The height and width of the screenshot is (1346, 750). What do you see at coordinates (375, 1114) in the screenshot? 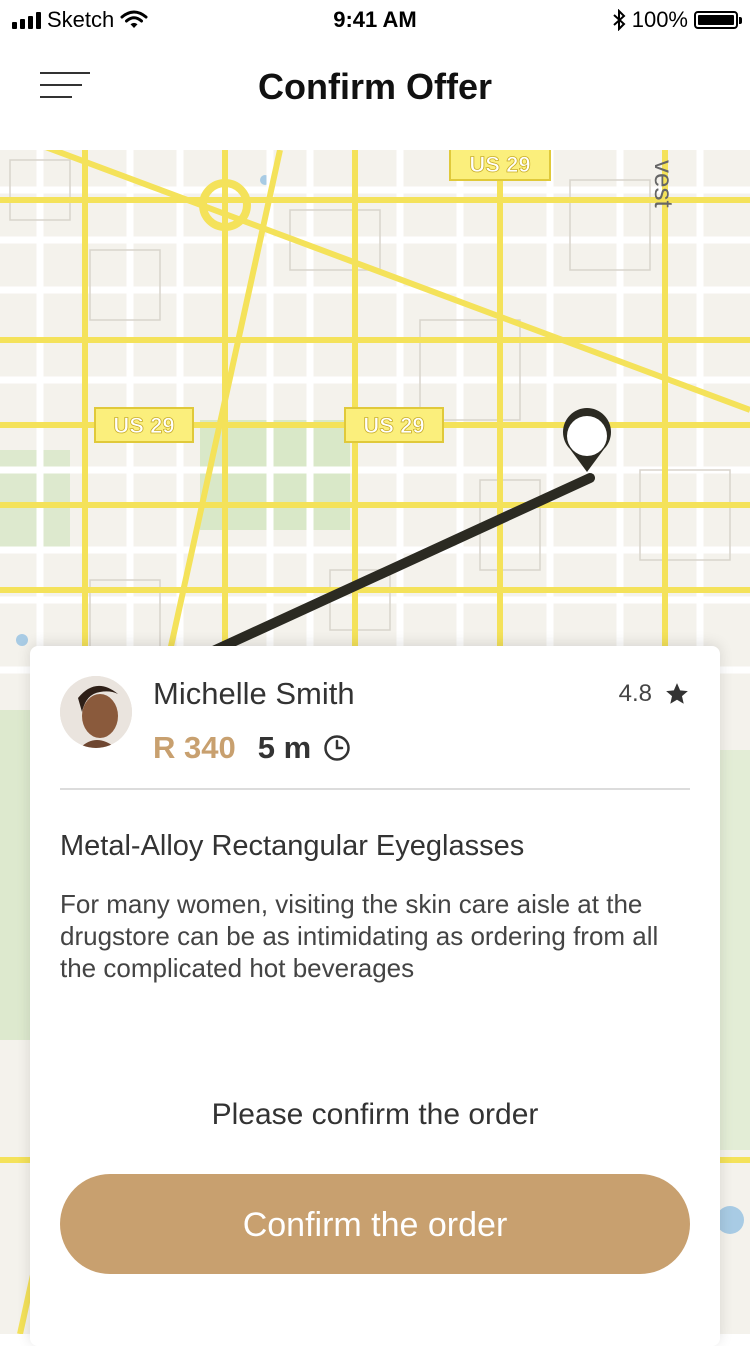
I see `confirm-prompt: Please confirm the order` at bounding box center [375, 1114].